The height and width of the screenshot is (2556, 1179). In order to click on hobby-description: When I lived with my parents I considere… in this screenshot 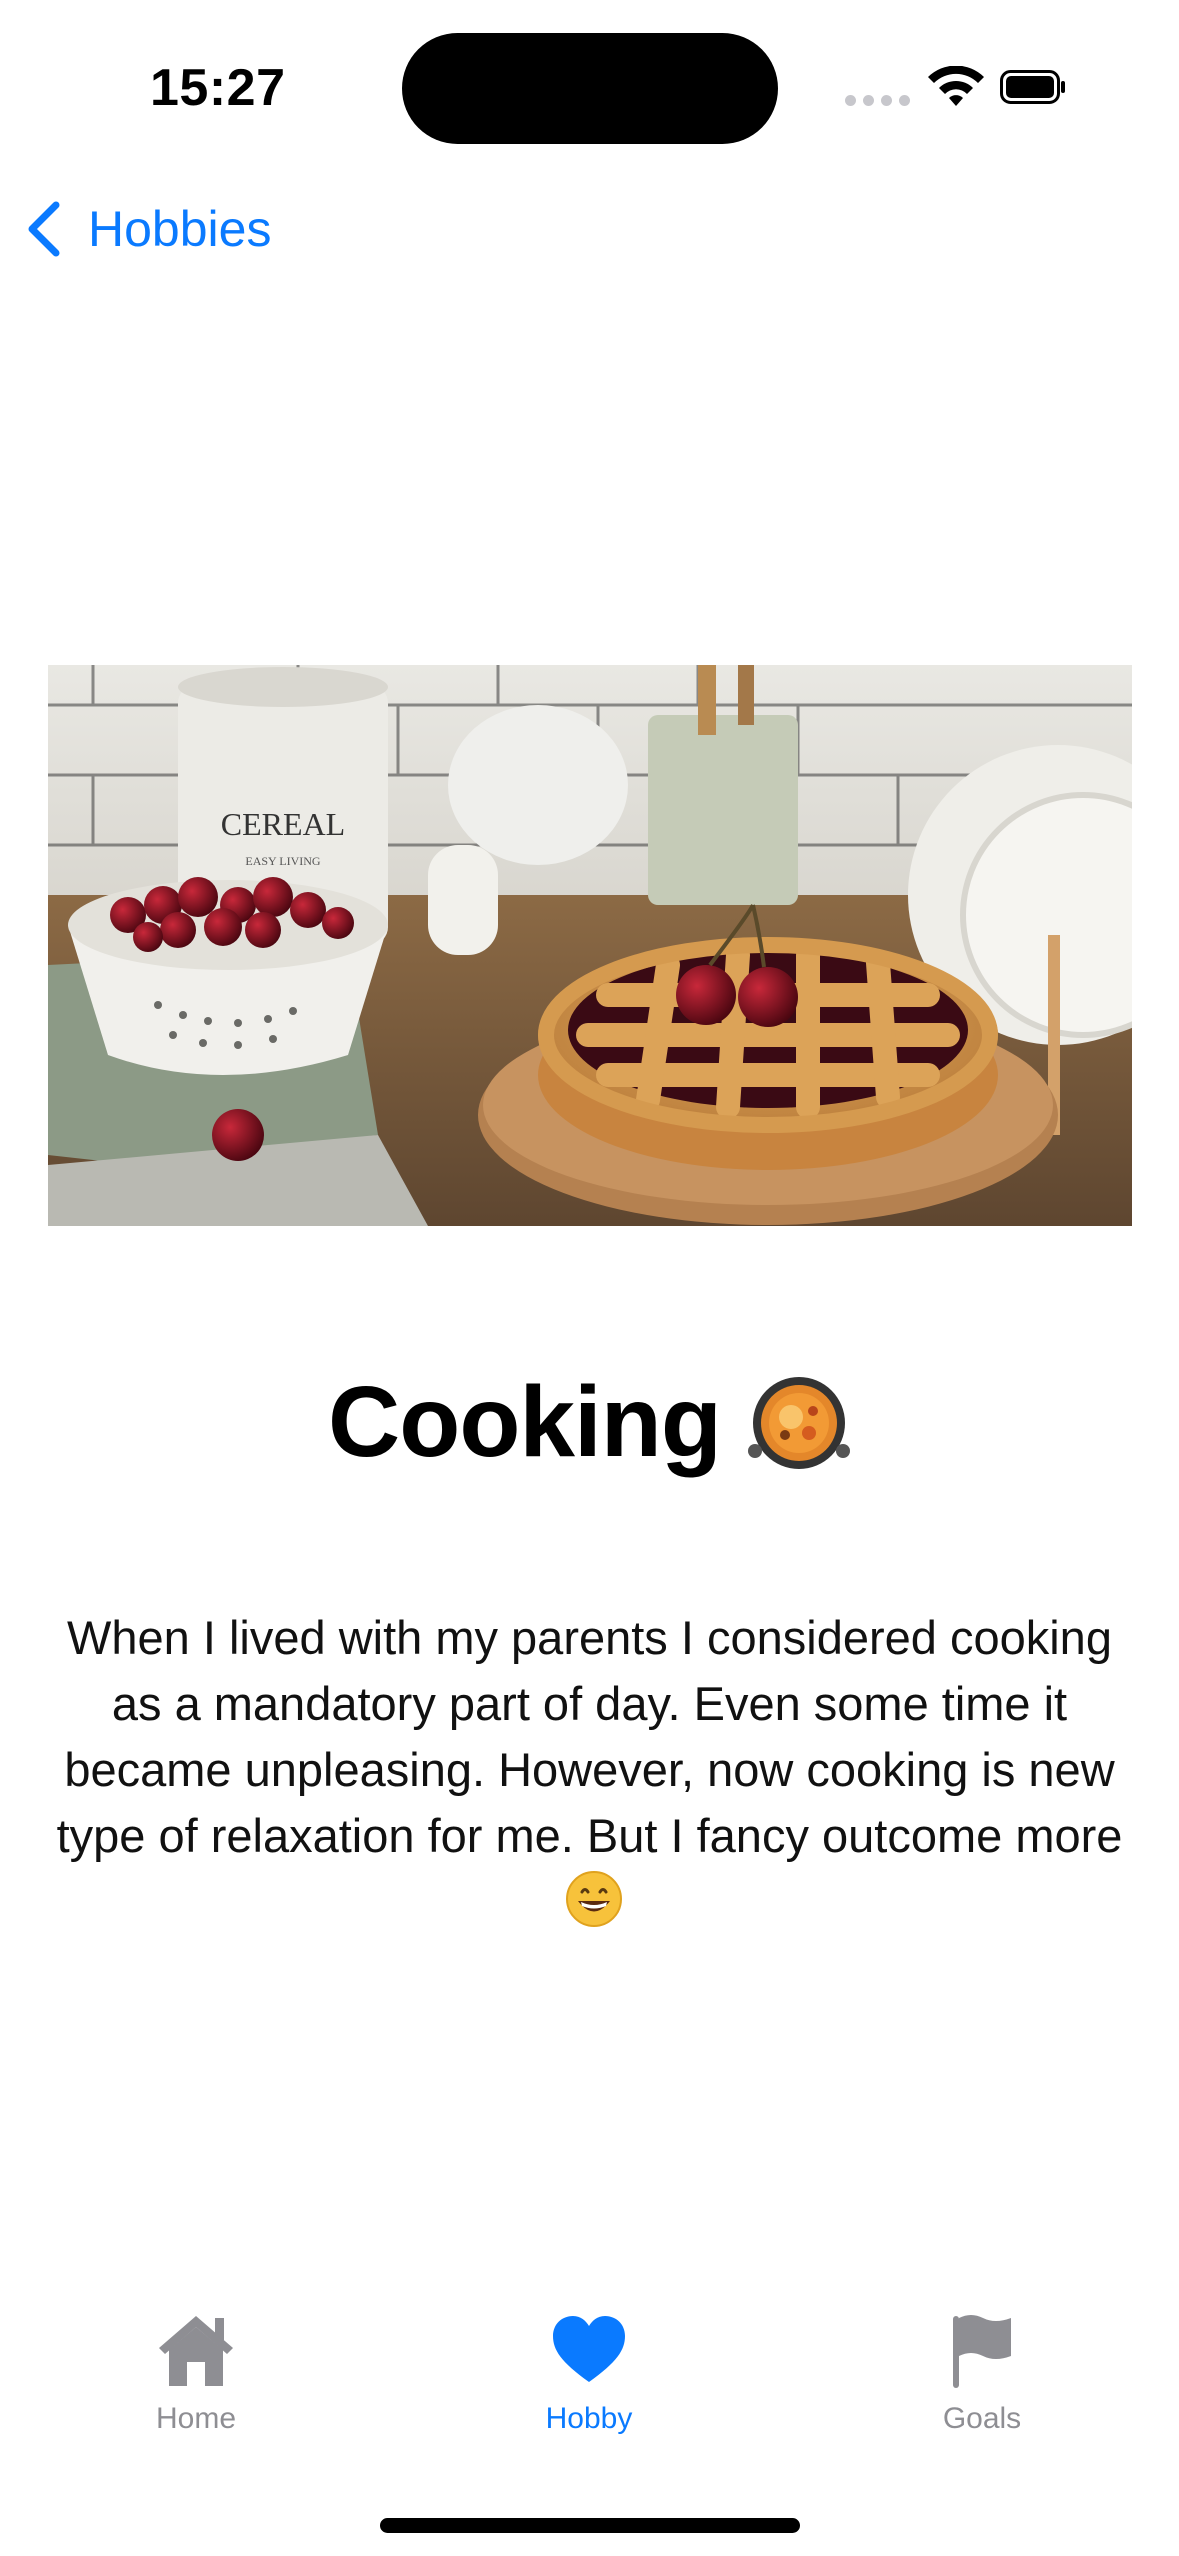, I will do `click(589, 1770)`.